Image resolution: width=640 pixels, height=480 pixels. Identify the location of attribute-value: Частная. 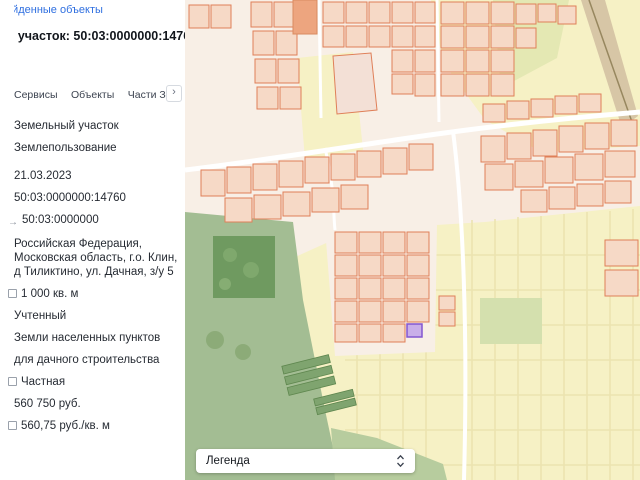
(43, 382).